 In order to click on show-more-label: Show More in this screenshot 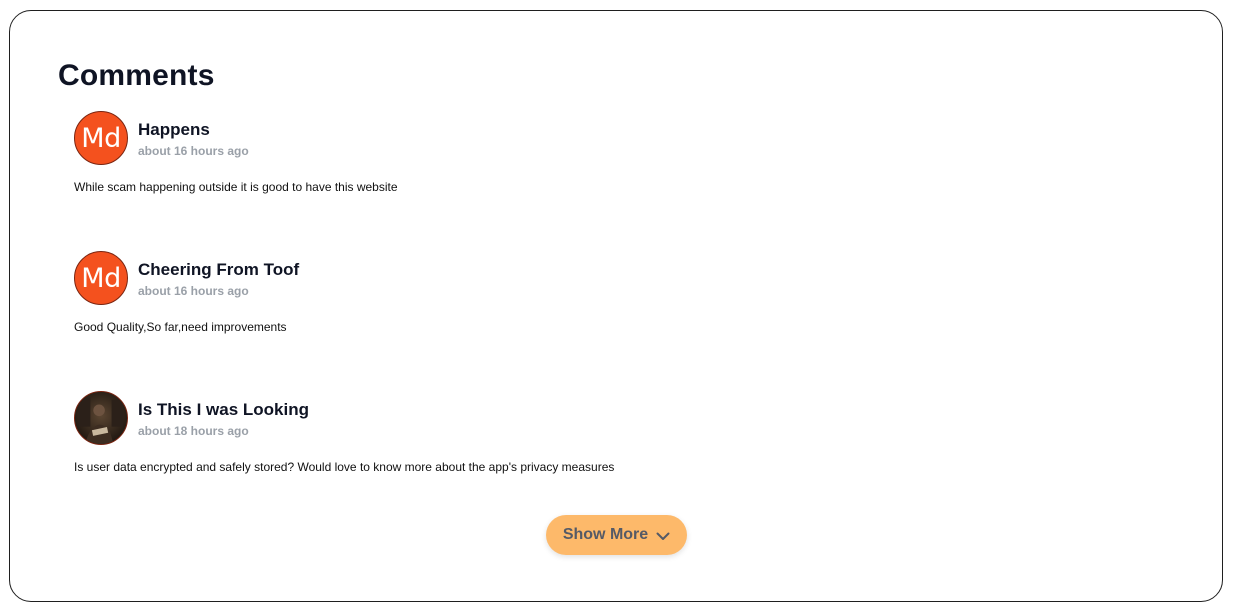, I will do `click(605, 534)`.